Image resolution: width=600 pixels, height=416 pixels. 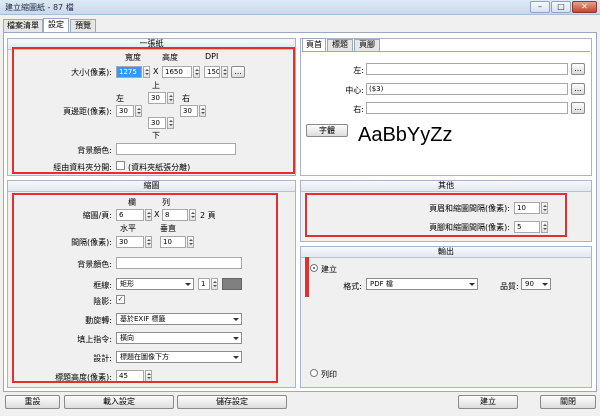 What do you see at coordinates (176, 149) in the screenshot?
I see `sheet-bg-color-input` at bounding box center [176, 149].